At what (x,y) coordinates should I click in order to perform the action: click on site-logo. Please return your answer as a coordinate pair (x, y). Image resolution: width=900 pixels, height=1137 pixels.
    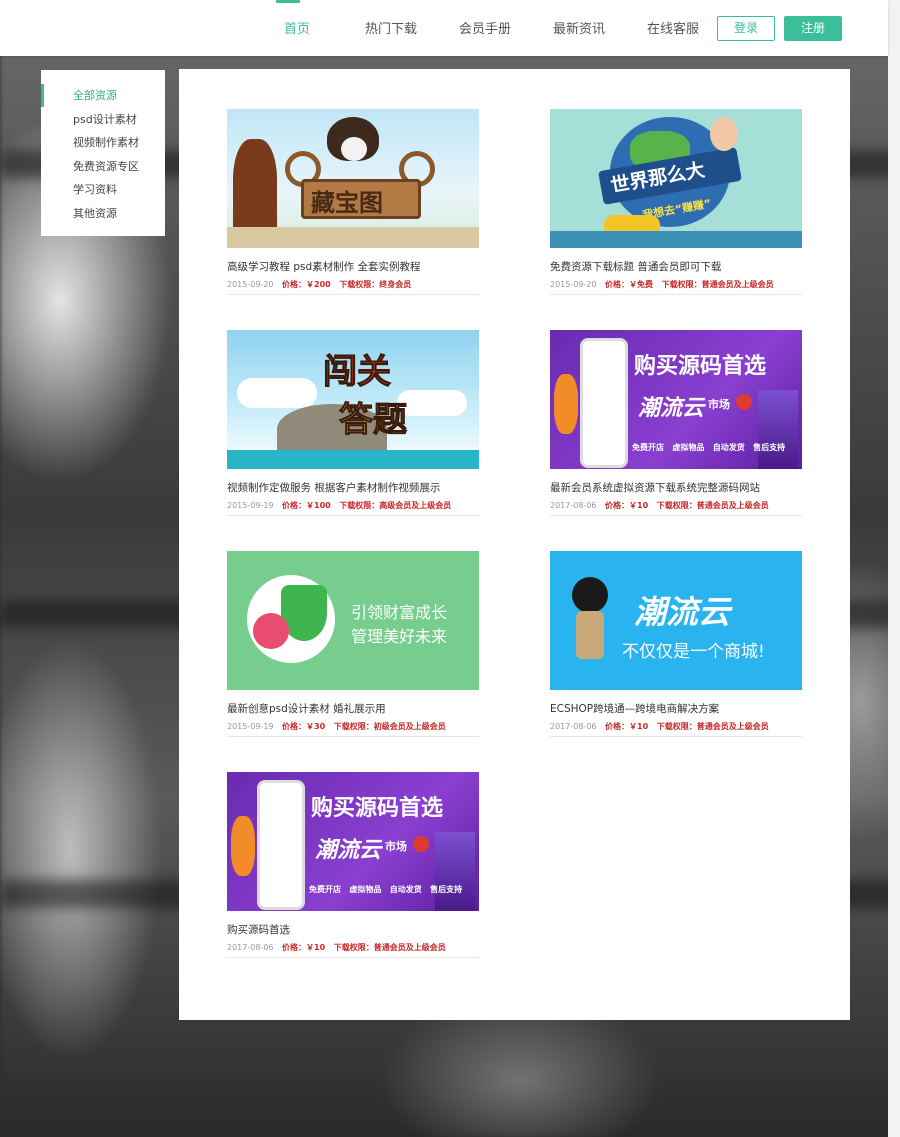
    Looking at the image, I should click on (60, 28).